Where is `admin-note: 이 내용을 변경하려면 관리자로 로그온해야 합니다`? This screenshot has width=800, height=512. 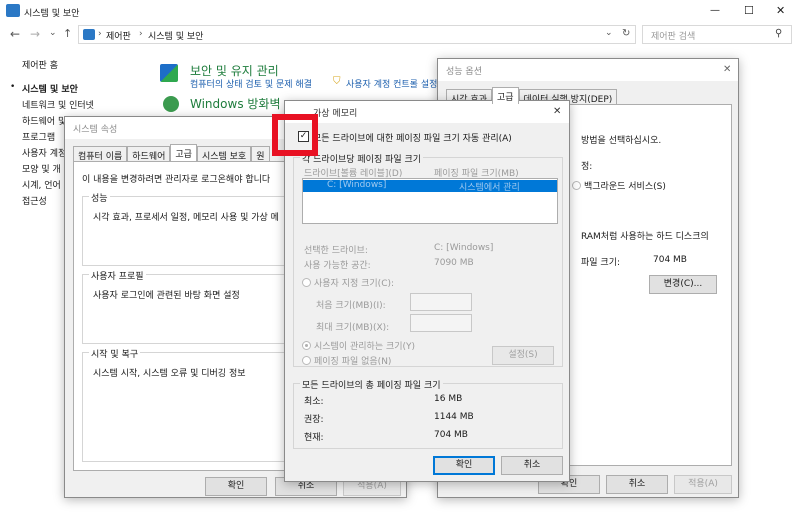 admin-note: 이 내용을 변경하려면 관리자로 로그온해야 합니다 is located at coordinates (176, 180).